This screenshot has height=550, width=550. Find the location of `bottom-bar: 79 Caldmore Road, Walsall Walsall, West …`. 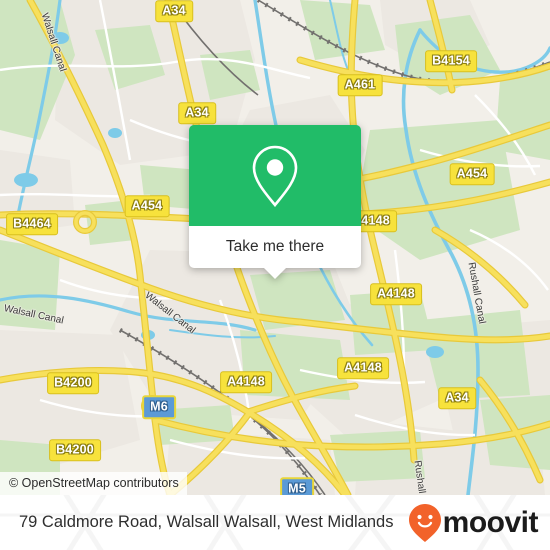

bottom-bar: 79 Caldmore Road, Walsall Walsall, West … is located at coordinates (275, 522).